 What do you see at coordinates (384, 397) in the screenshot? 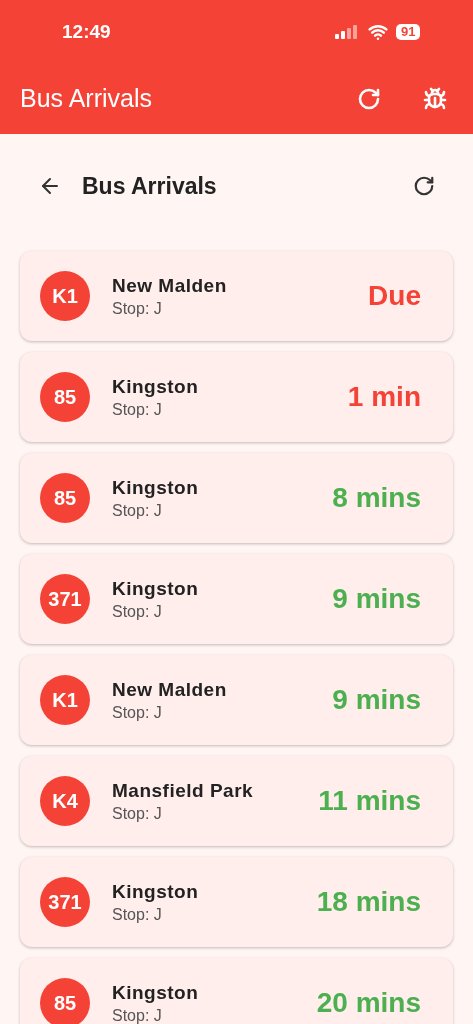
I see `arrival-time: 1 min` at bounding box center [384, 397].